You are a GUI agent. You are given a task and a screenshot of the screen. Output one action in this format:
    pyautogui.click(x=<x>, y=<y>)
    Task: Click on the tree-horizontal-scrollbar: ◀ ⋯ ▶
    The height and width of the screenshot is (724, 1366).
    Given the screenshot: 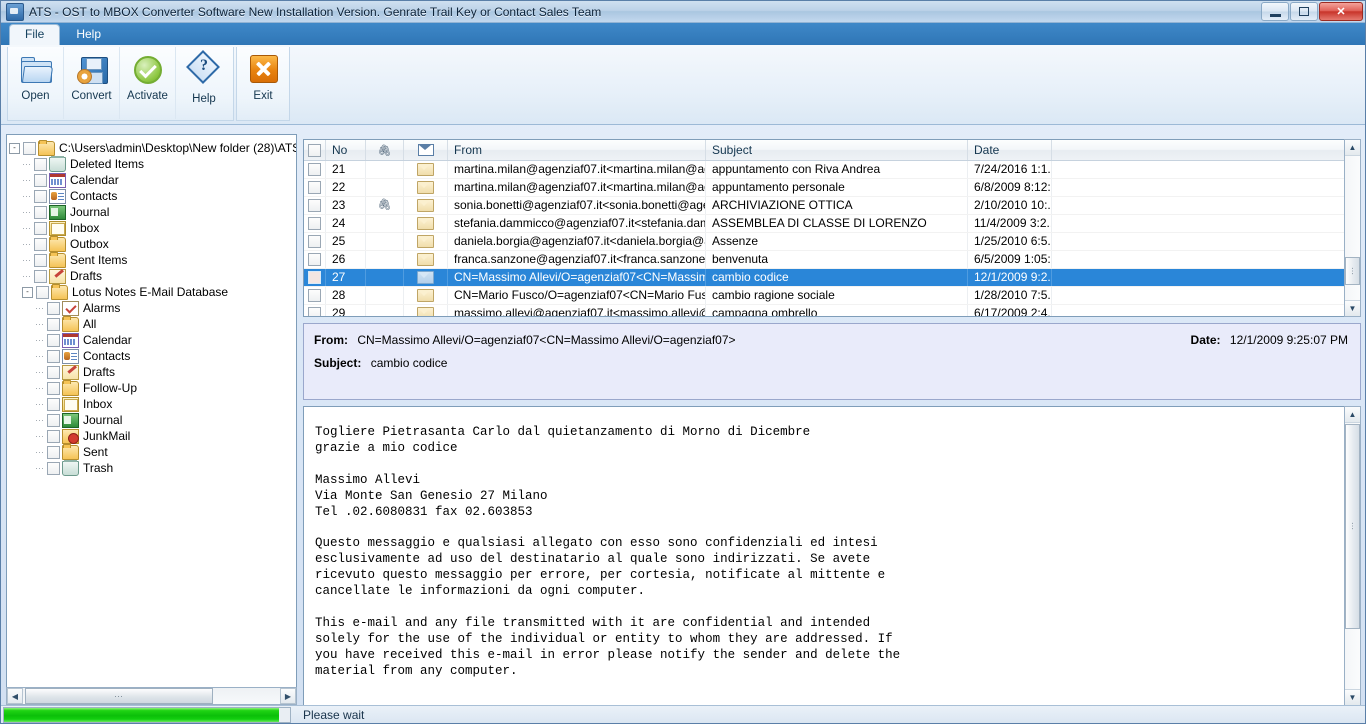 What is the action you would take?
    pyautogui.click(x=151, y=696)
    